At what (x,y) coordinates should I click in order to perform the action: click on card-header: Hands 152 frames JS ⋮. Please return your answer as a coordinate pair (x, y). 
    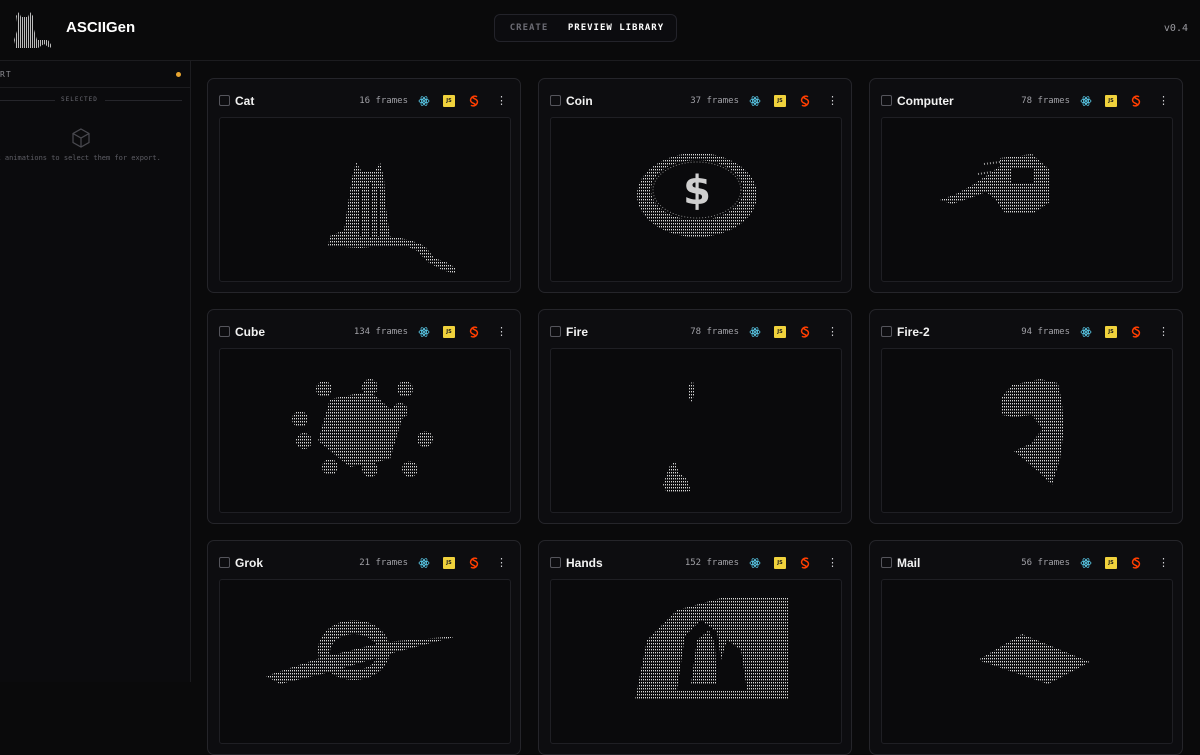
    Looking at the image, I should click on (695, 560).